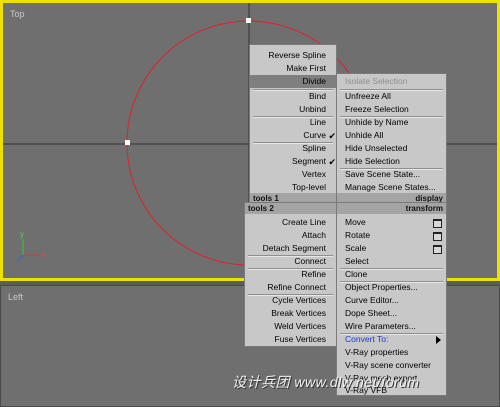 Image resolution: width=500 pixels, height=407 pixels. Describe the element at coordinates (367, 339) in the screenshot. I see `menu-item-convert-to-label: Convert To:` at that location.